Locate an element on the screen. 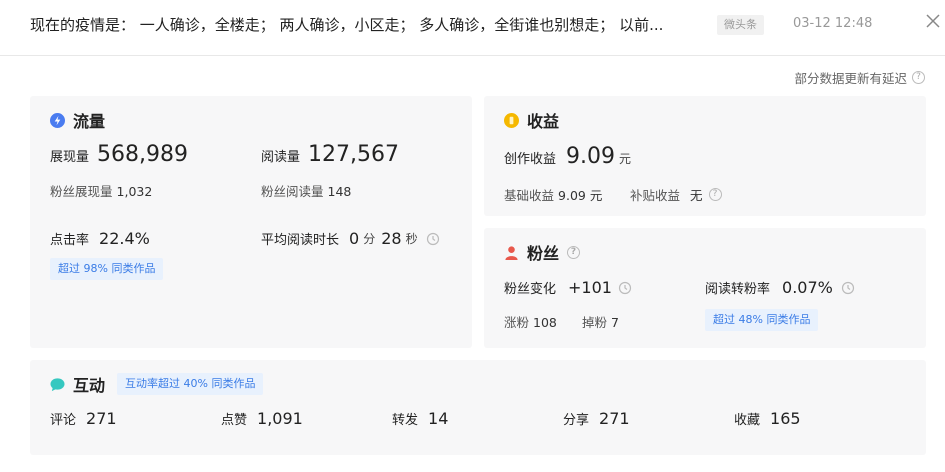 The height and width of the screenshot is (472, 945). comments-label: 评论 is located at coordinates (63, 420).